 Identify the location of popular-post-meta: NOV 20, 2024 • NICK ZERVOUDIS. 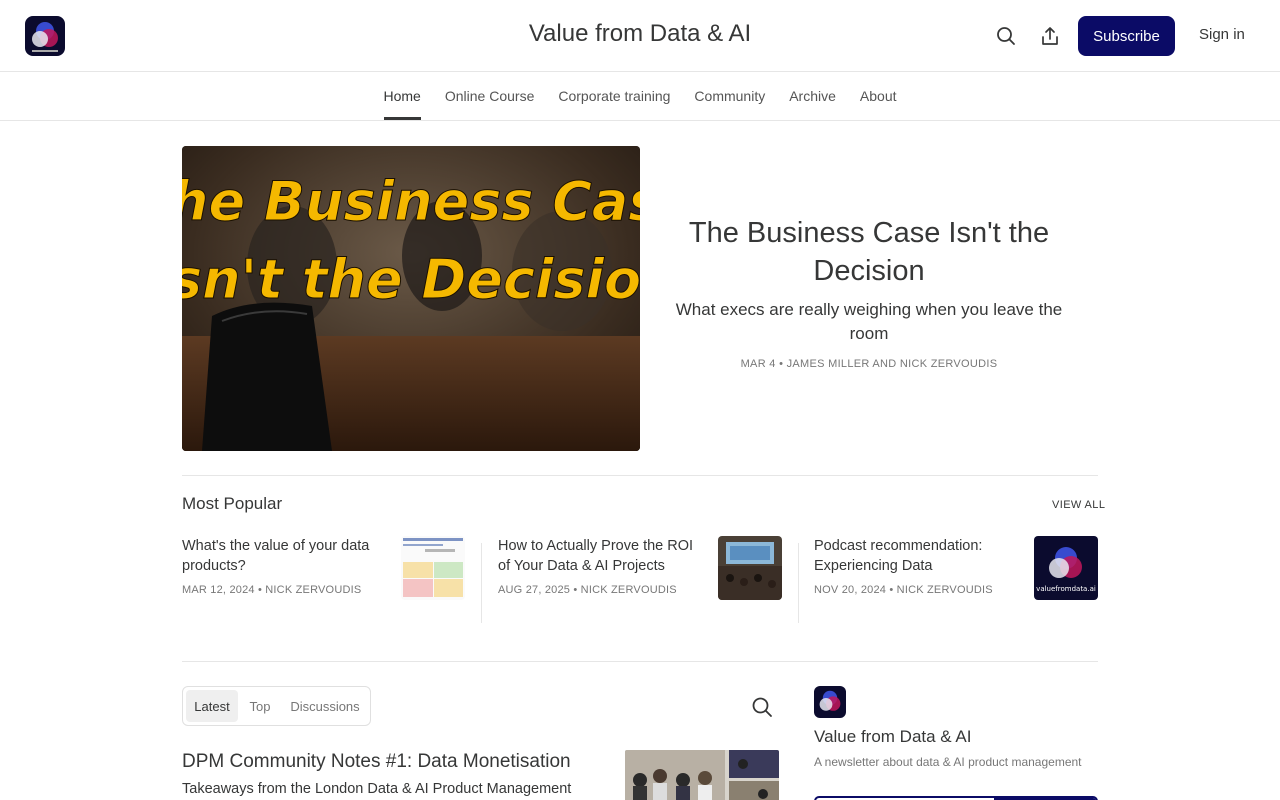
(903, 590).